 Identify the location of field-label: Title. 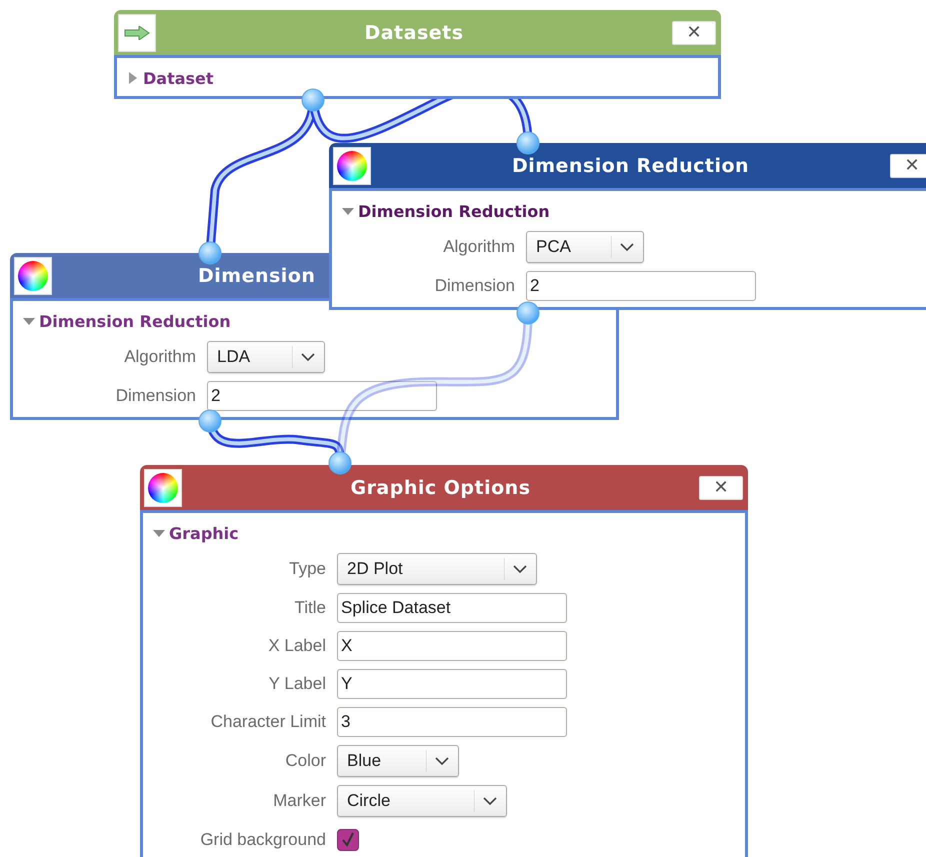
(310, 608).